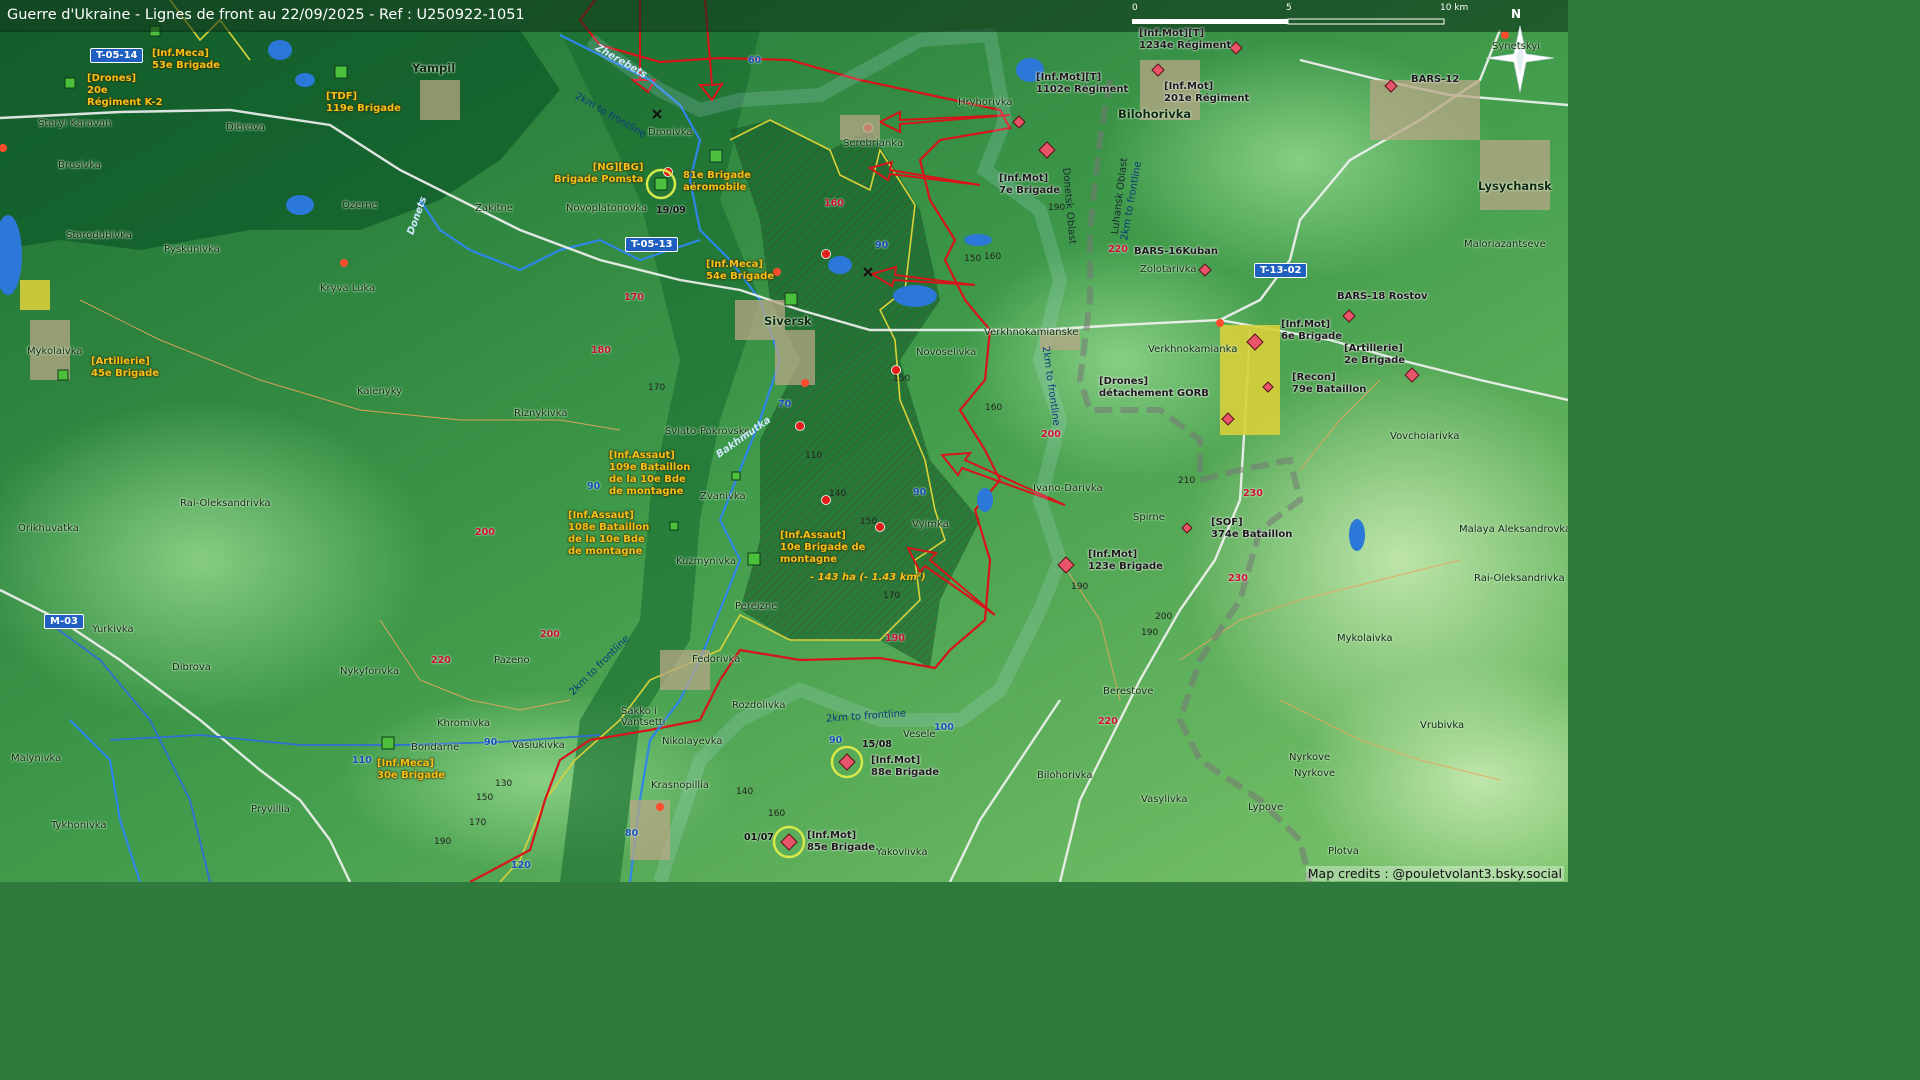 The image size is (1920, 1080). What do you see at coordinates (1425, 436) in the screenshot?
I see `place-label: Vovchoiarivka` at bounding box center [1425, 436].